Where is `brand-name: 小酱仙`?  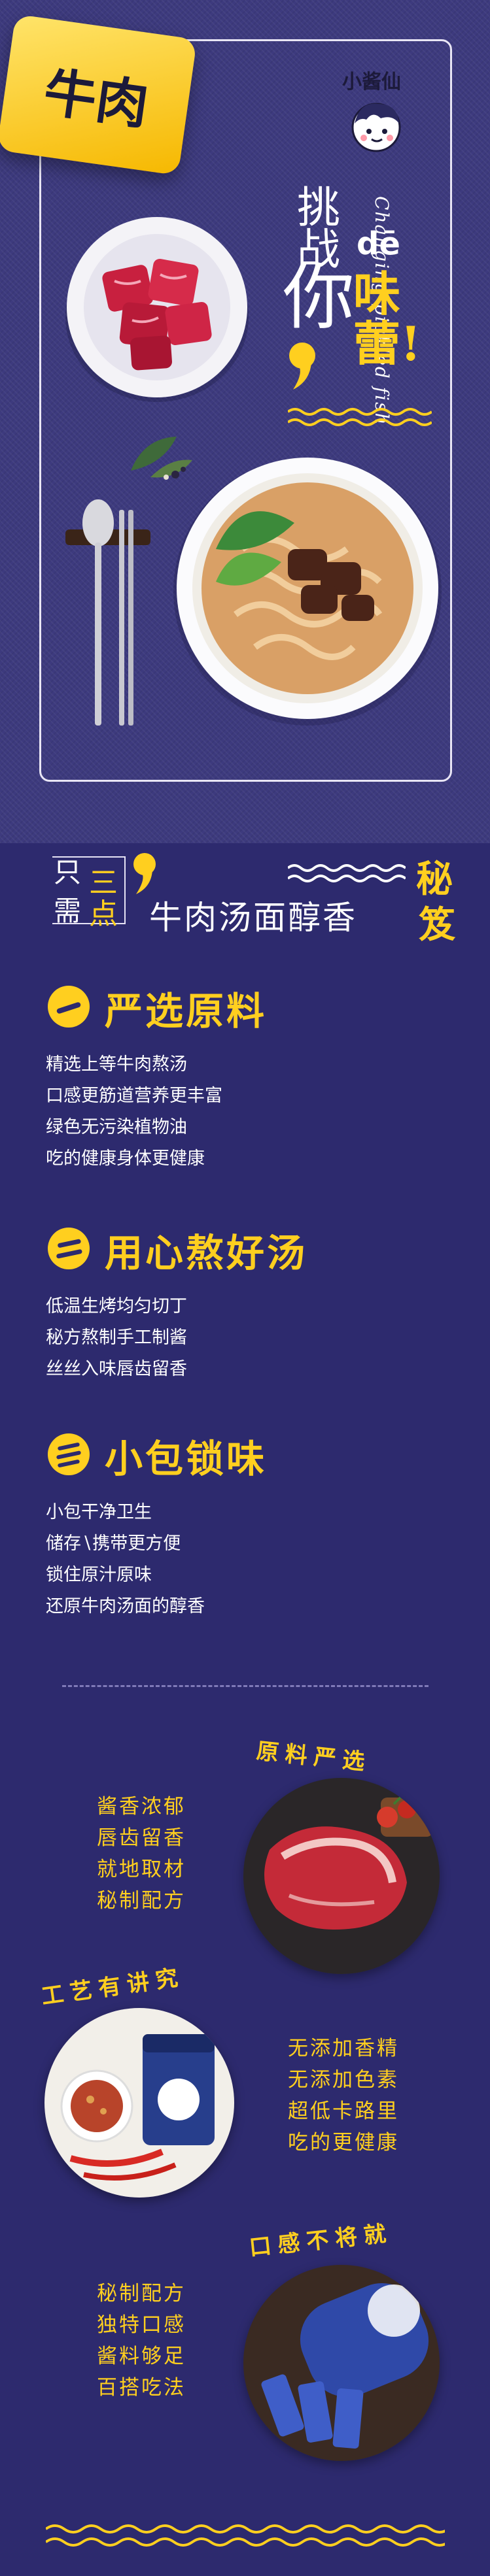
brand-name: 小酱仙 is located at coordinates (371, 82).